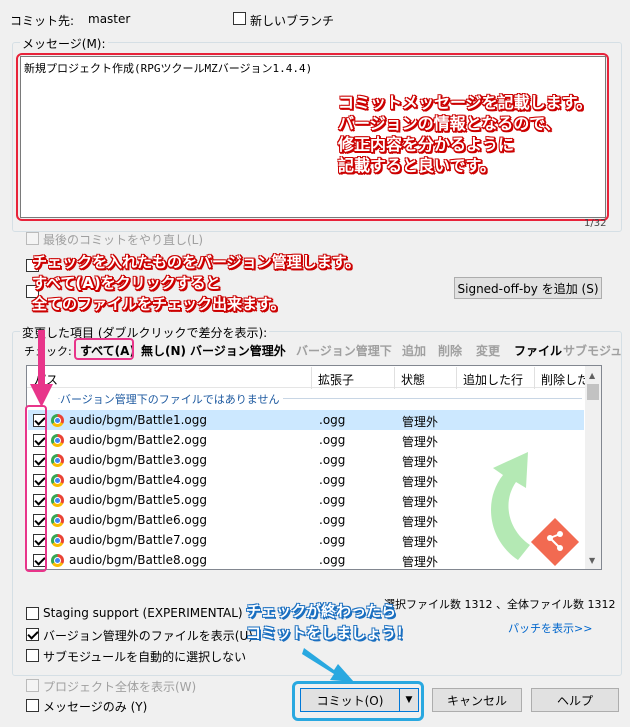  I want to click on filter-deleted: 削除, so click(450, 350).